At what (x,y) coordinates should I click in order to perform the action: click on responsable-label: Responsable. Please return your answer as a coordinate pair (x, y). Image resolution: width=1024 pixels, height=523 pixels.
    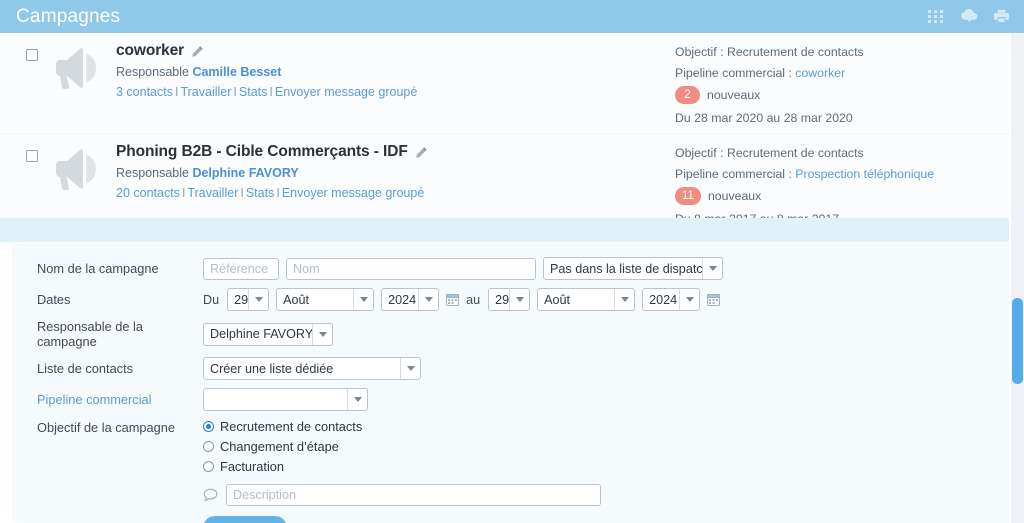
    Looking at the image, I should click on (152, 173).